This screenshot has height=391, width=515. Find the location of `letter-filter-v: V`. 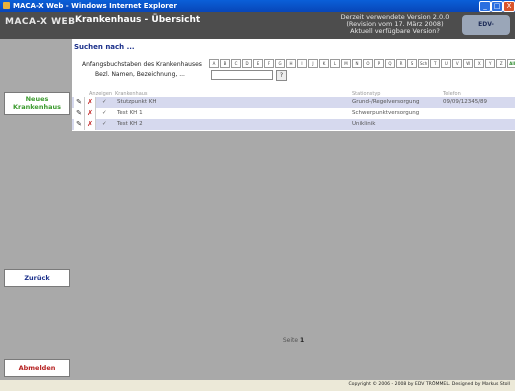

letter-filter-v: V is located at coordinates (457, 63).